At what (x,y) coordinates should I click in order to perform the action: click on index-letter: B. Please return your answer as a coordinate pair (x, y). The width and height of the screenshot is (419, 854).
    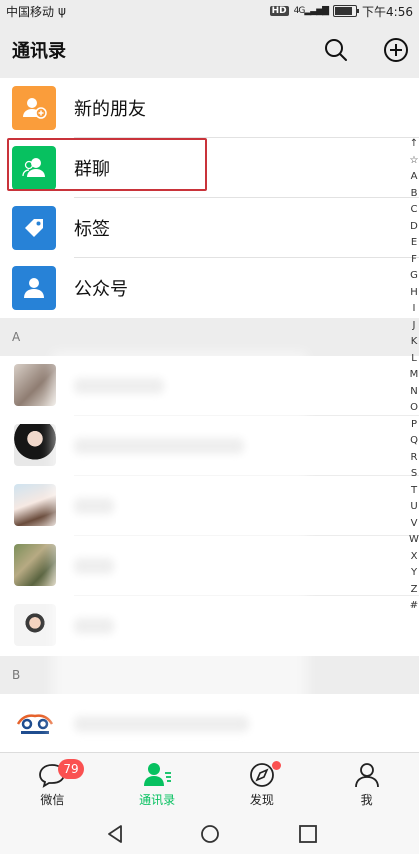
    Looking at the image, I should click on (414, 194).